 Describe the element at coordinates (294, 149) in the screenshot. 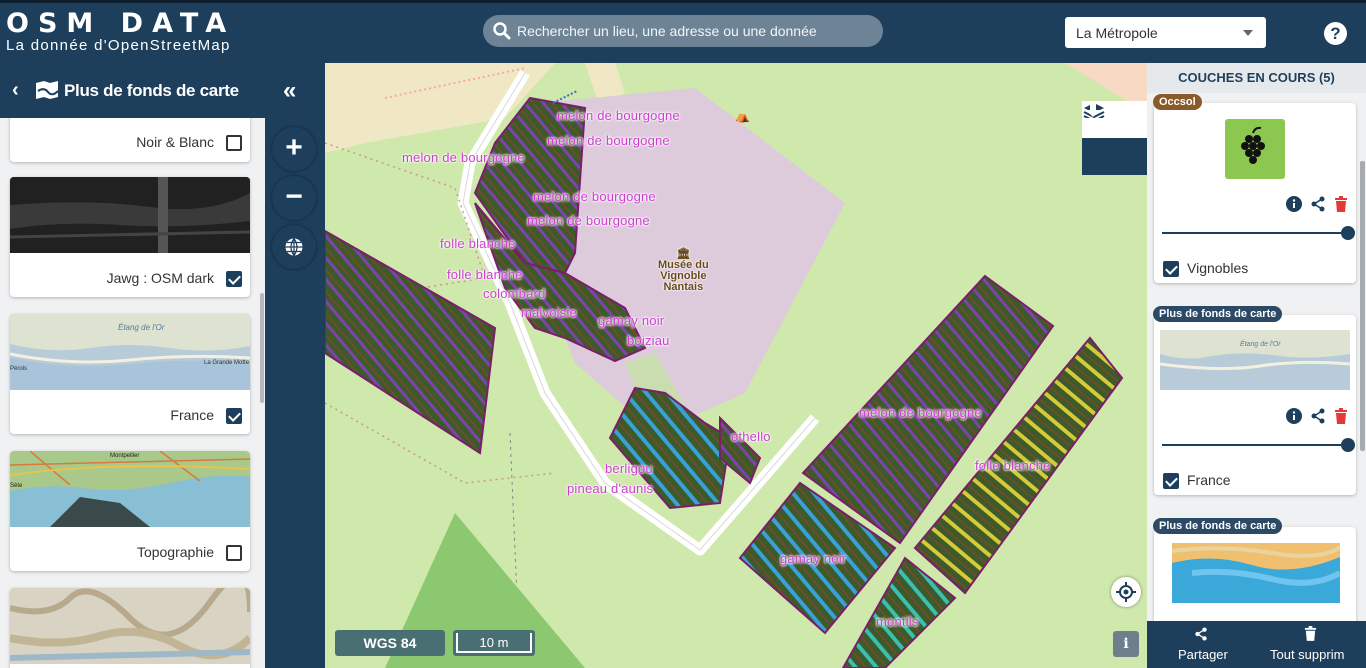

I see `zoom-in-button: +` at that location.